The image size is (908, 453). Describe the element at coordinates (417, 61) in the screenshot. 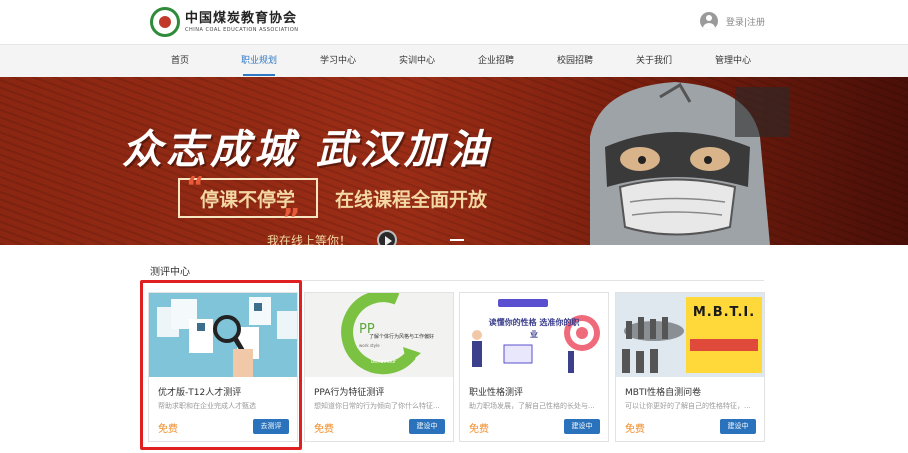

I see `nav-item-training-center: 实训中心` at that location.